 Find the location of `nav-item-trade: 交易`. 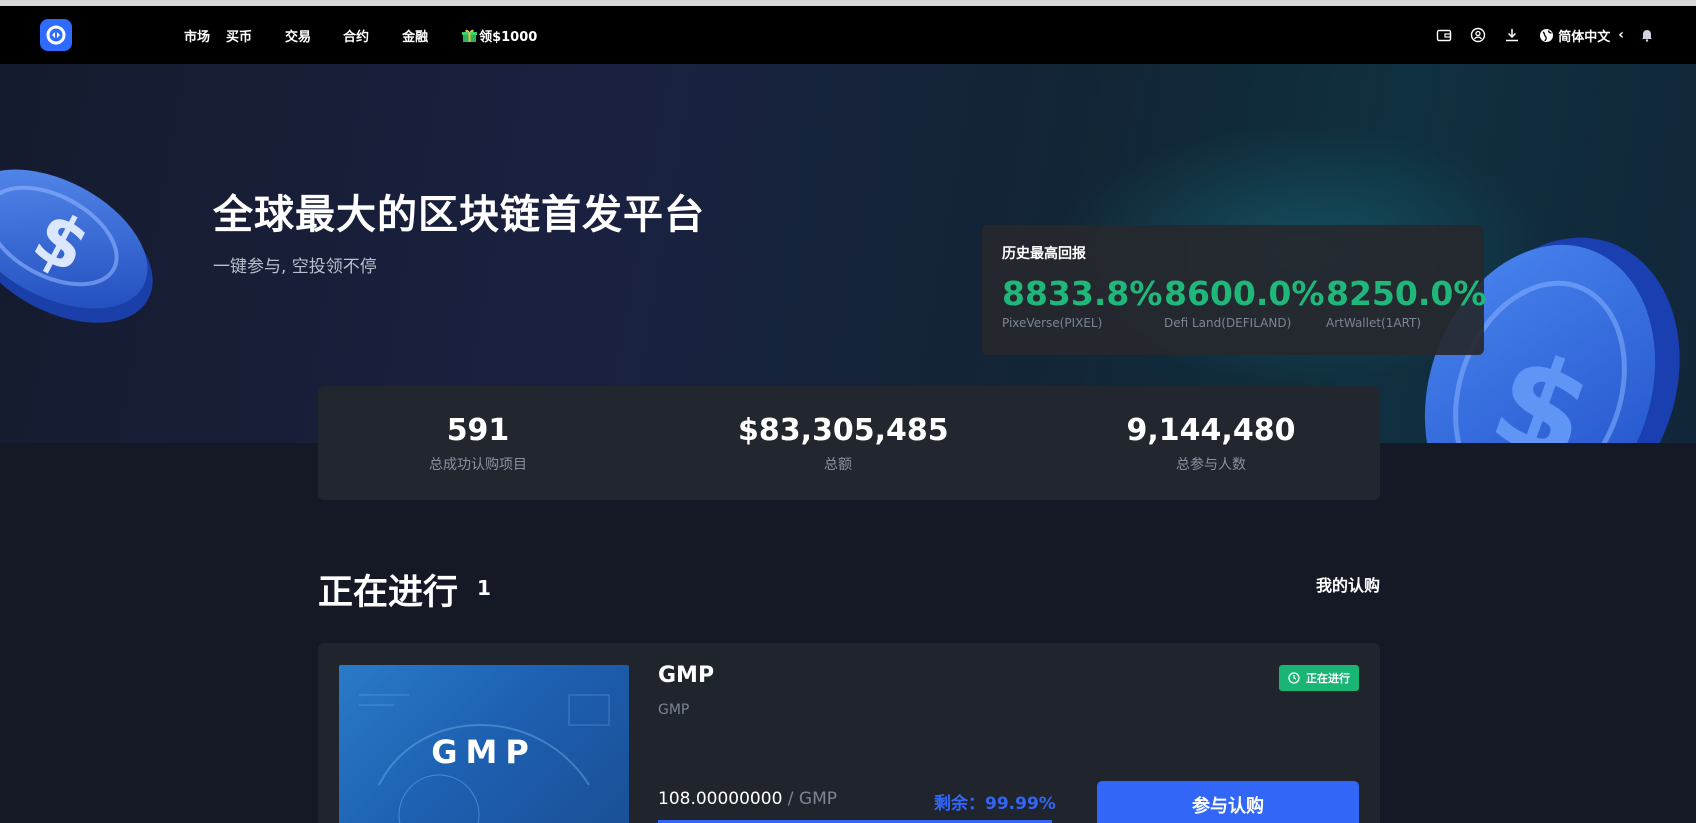

nav-item-trade: 交易 is located at coordinates (298, 35).